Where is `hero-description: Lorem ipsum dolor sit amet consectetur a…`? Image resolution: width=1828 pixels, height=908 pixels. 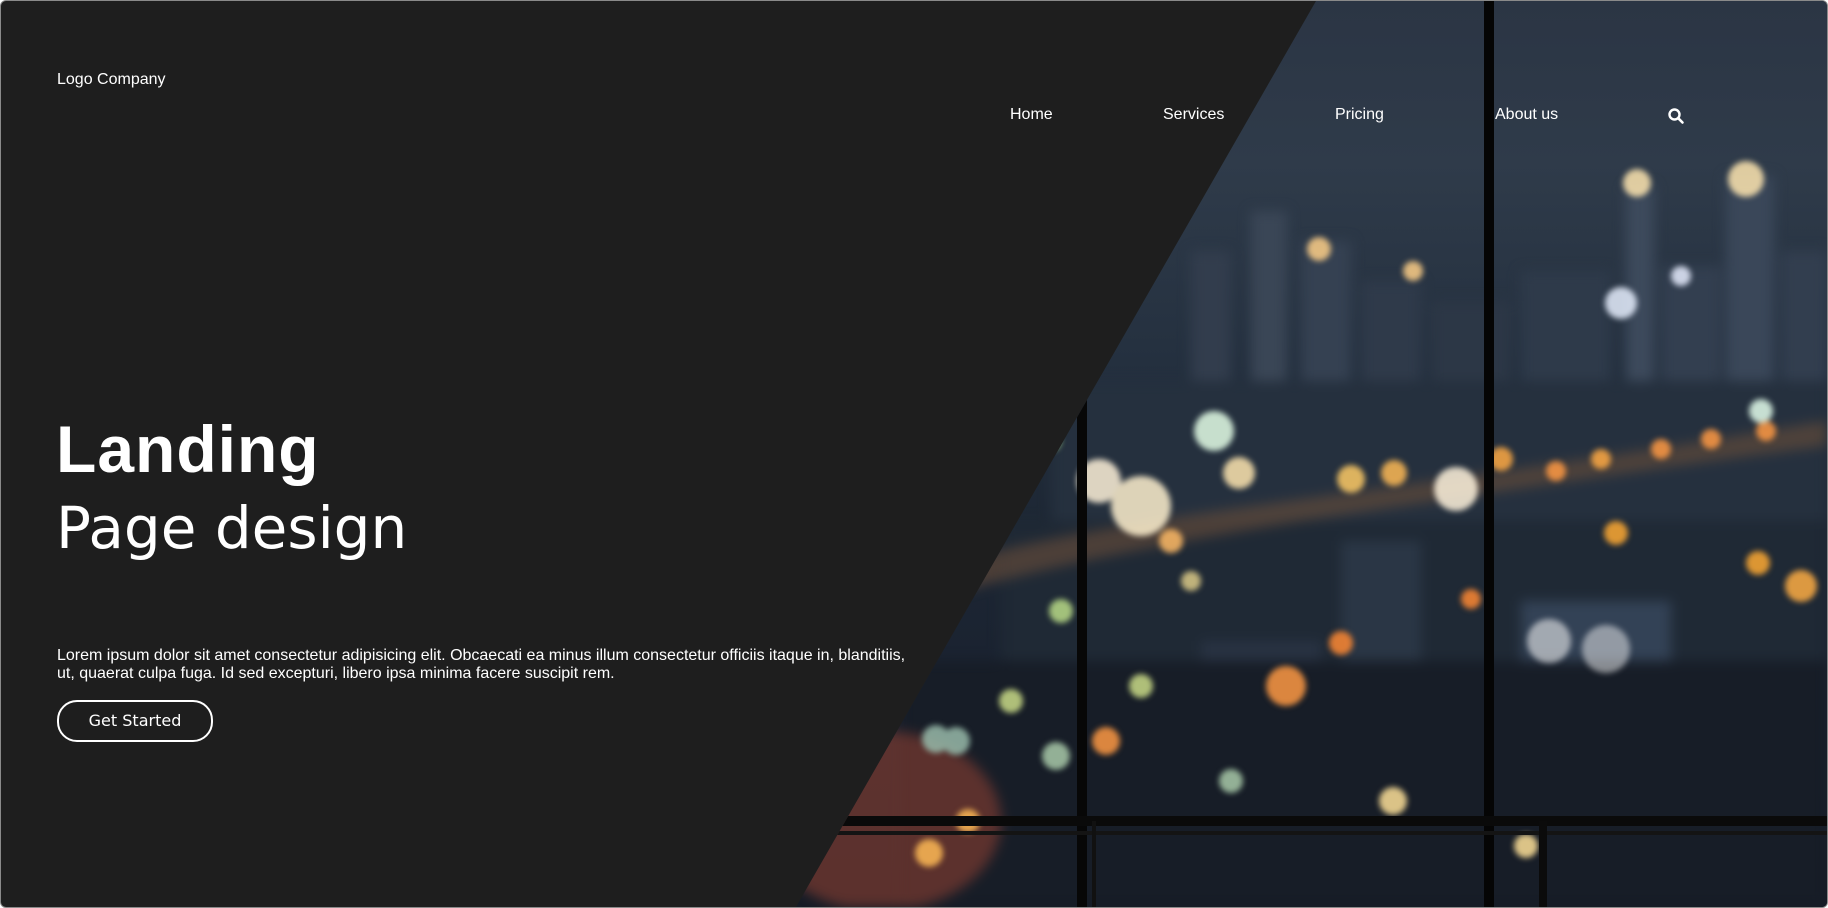
hero-description: Lorem ipsum dolor sit amet consectetur a… is located at coordinates (481, 664).